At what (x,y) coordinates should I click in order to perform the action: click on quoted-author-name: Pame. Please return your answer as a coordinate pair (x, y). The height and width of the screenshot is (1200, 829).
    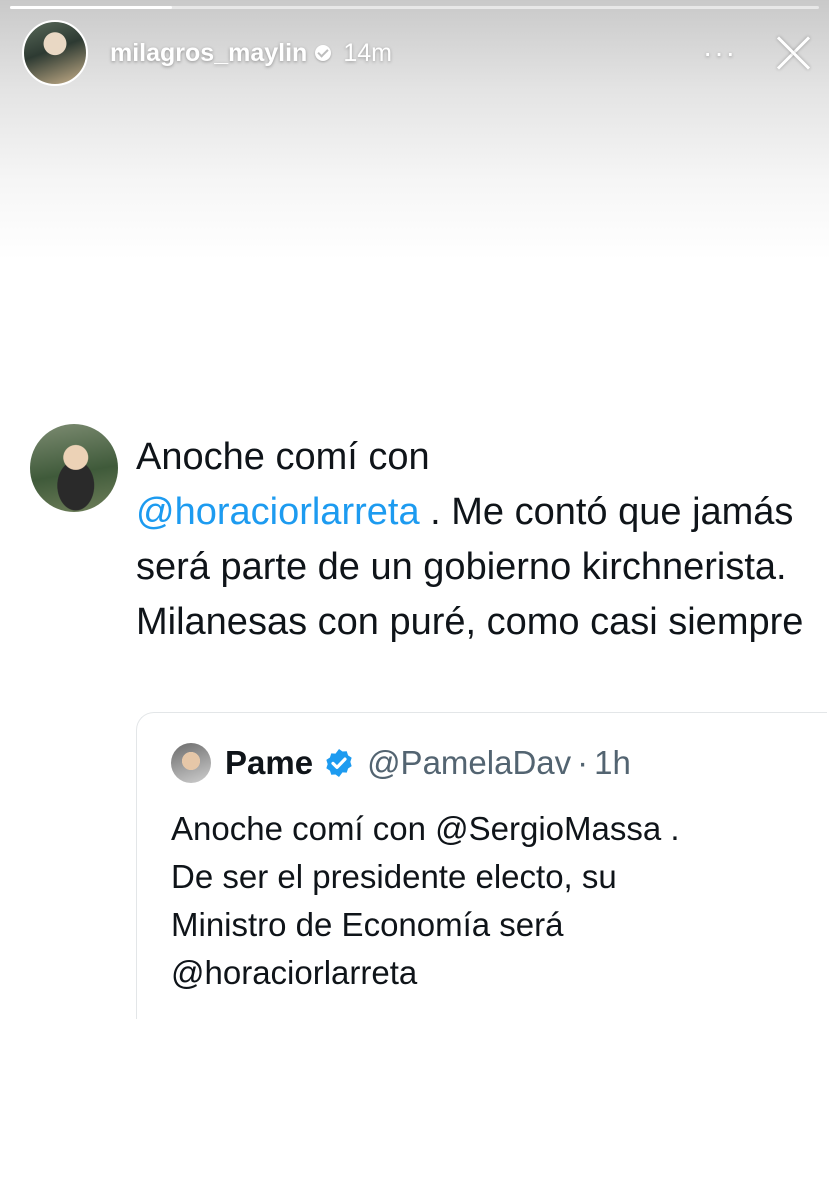
    Looking at the image, I should click on (269, 762).